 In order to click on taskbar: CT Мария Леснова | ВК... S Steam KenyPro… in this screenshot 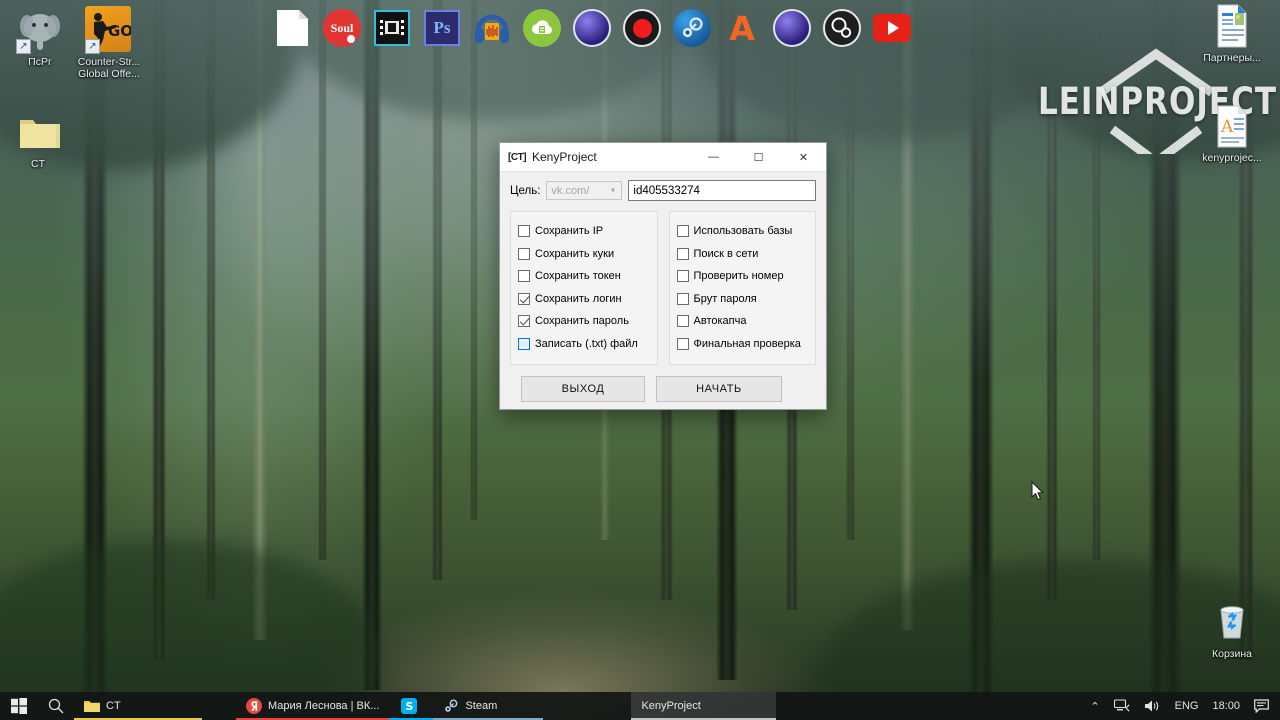, I will do `click(640, 706)`.